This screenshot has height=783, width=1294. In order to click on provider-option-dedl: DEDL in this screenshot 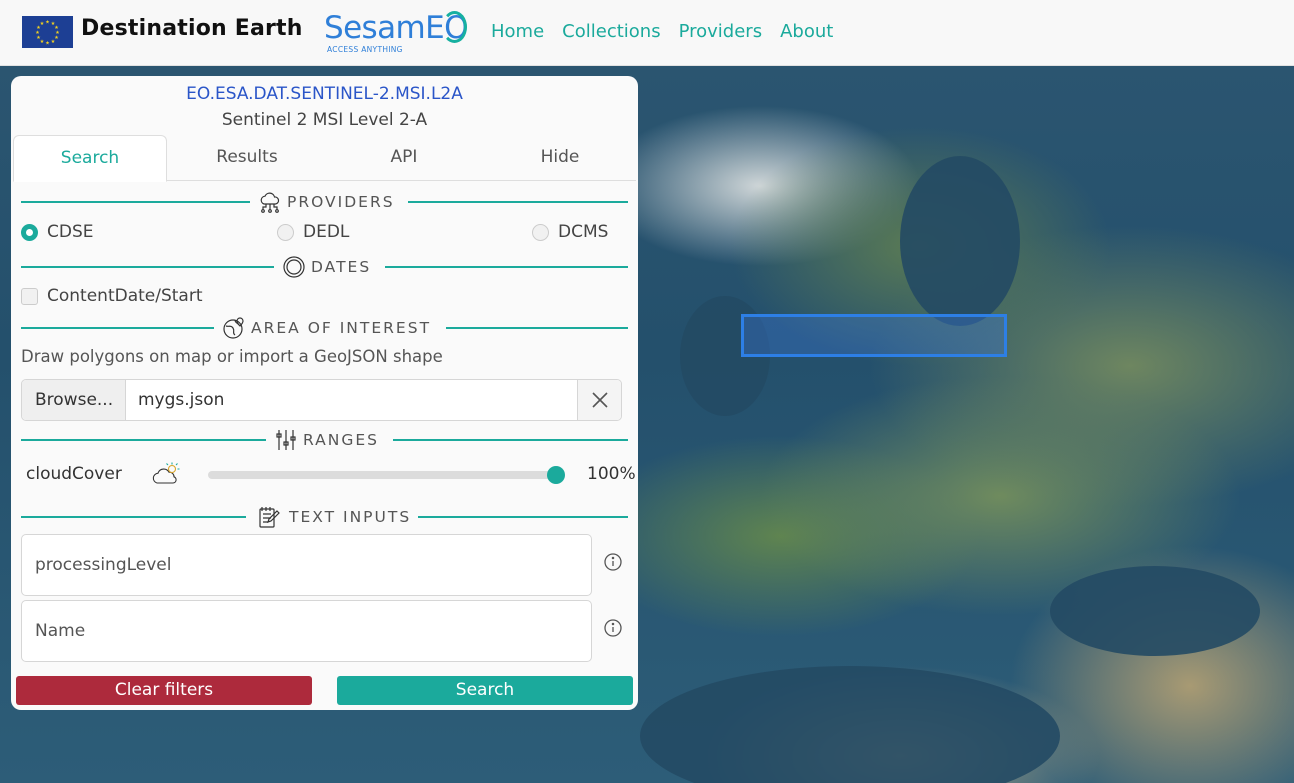, I will do `click(313, 232)`.